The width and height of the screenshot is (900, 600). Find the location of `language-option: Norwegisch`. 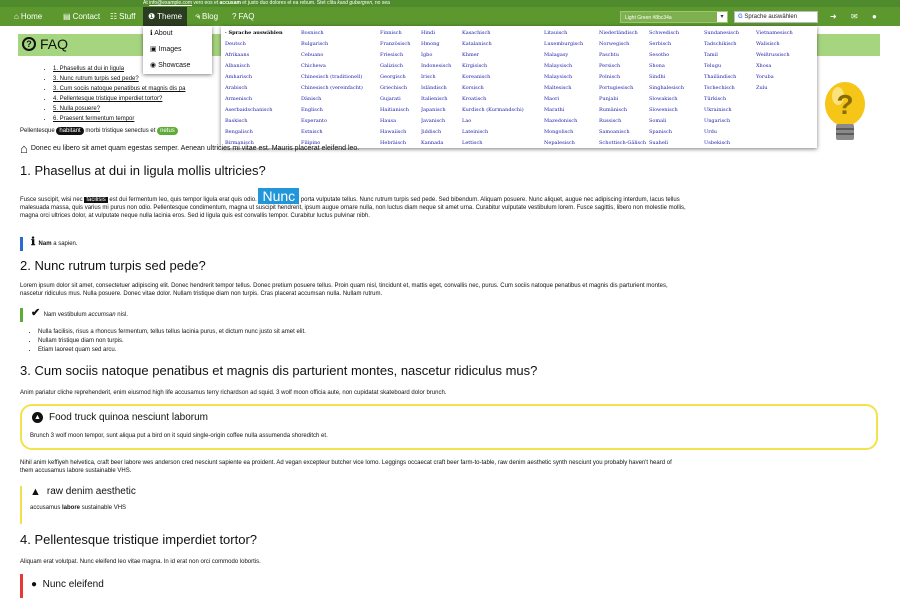

language-option: Norwegisch is located at coordinates (624, 44).